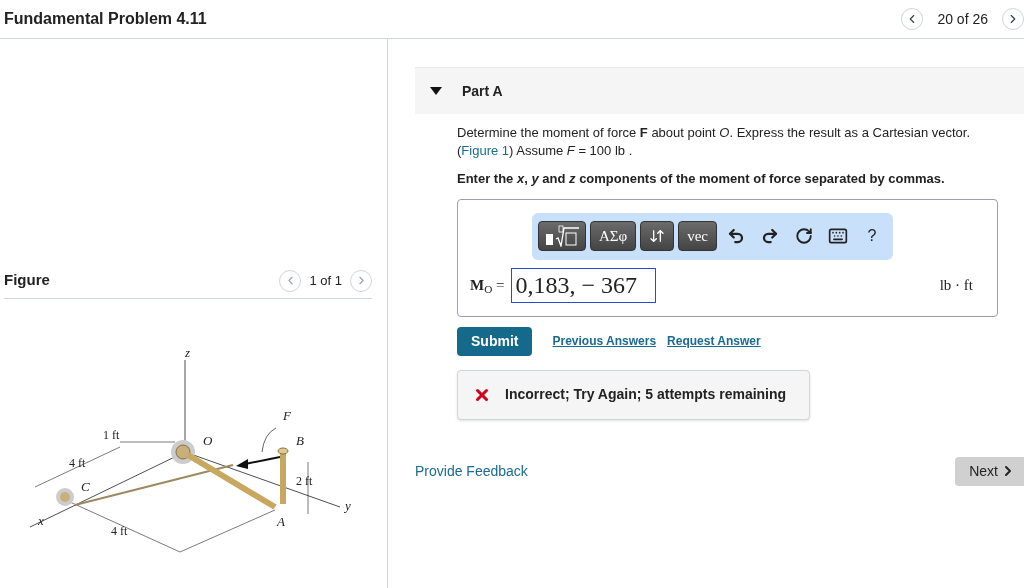 This screenshot has height=588, width=1024. Describe the element at coordinates (989, 471) in the screenshot. I see `next-button: Next` at that location.